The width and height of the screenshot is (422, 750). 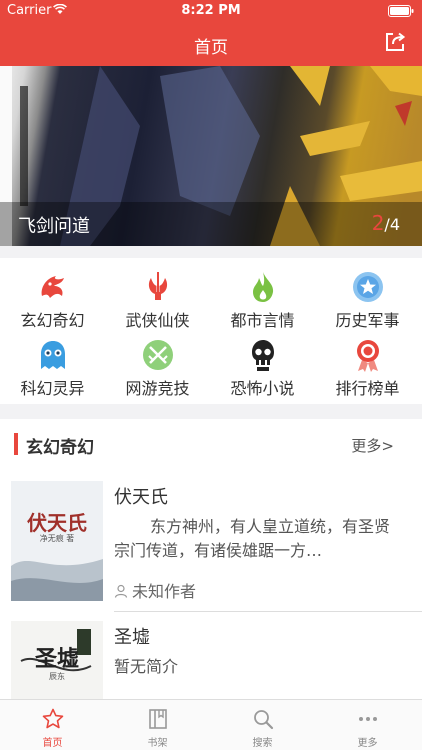 I want to click on book-title: 圣墟, so click(x=132, y=637).